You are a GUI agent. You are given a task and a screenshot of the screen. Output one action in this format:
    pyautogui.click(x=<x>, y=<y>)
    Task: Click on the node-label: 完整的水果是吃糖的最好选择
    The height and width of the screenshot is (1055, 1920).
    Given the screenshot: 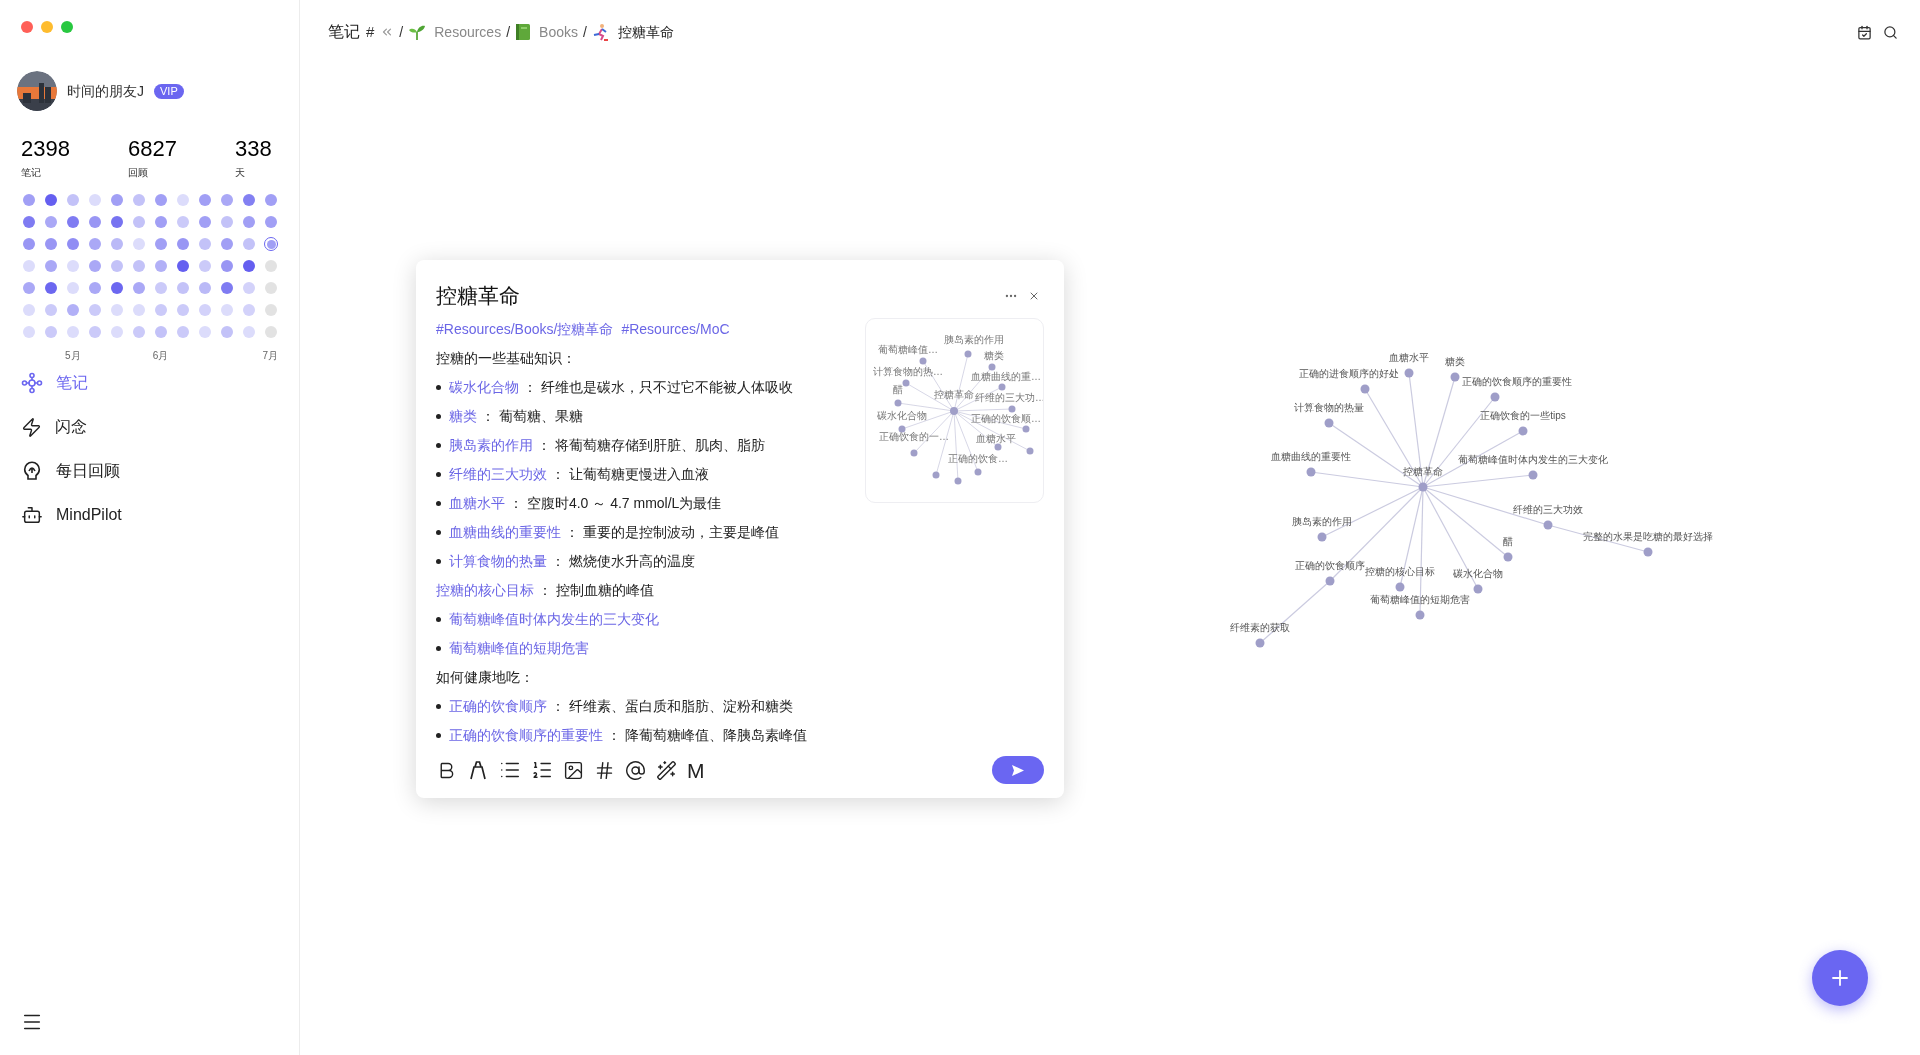 What is the action you would take?
    pyautogui.click(x=1648, y=536)
    